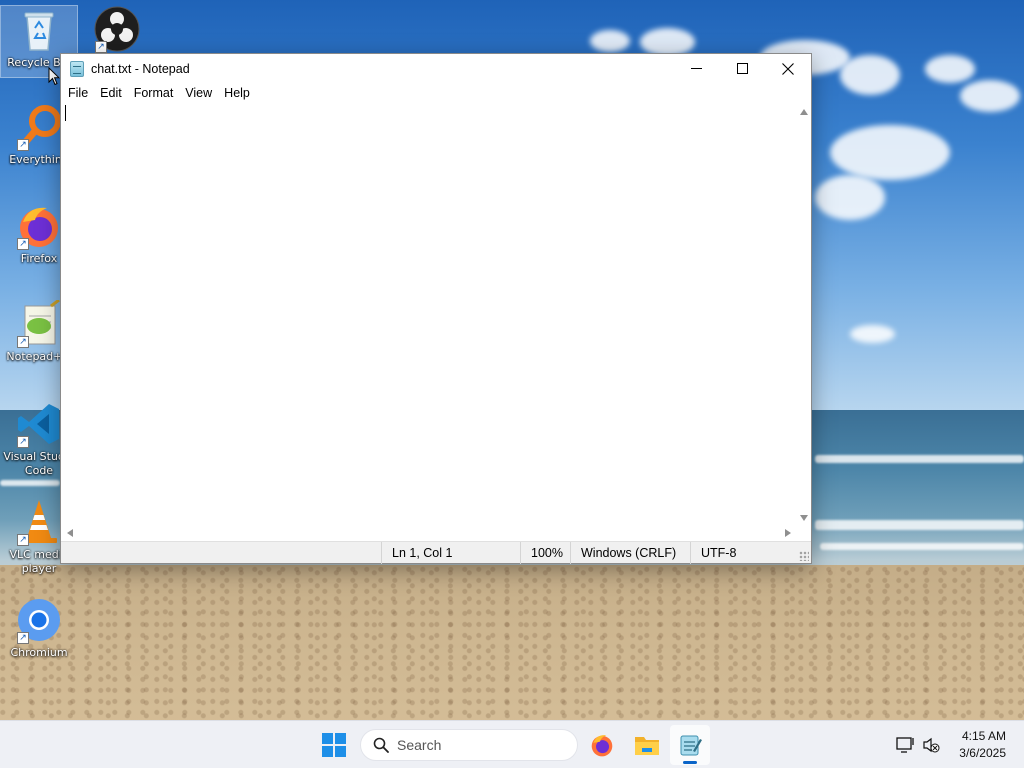  I want to click on menu-edit: Edit, so click(111, 93).